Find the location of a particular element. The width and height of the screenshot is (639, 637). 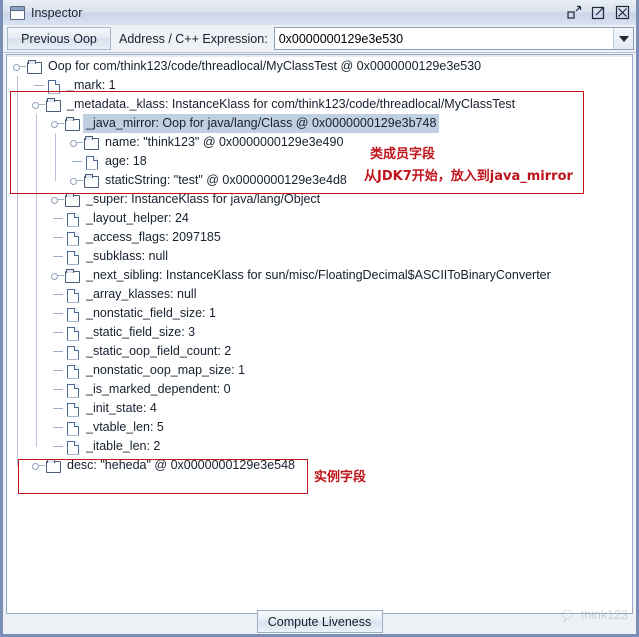

instance-fields-annotation: 实例字段 is located at coordinates (340, 477).